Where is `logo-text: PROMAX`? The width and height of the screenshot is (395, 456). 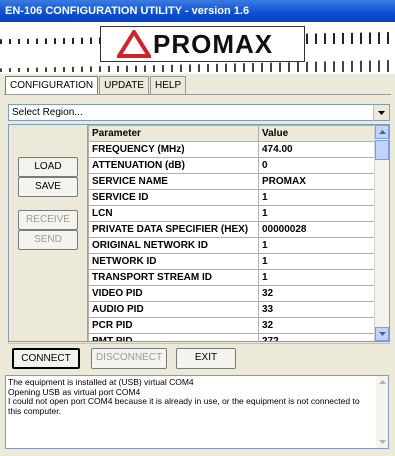
logo-text: PROMAX is located at coordinates (213, 43).